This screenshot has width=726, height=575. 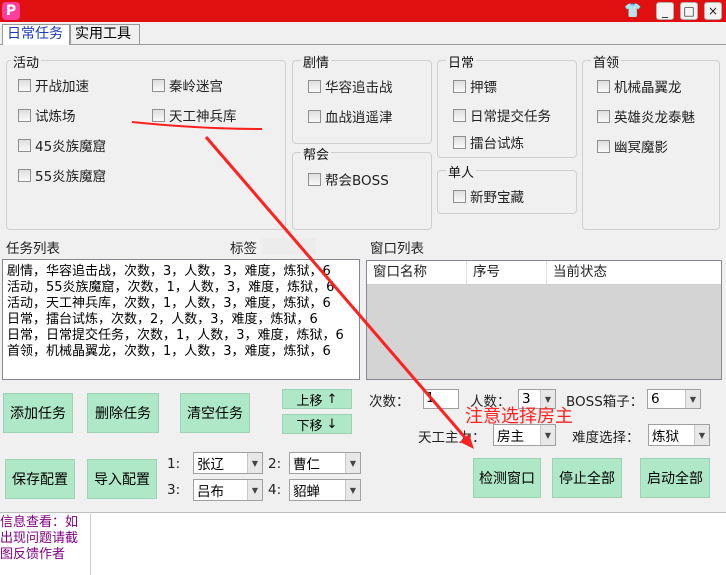 I want to click on underline-annotation, so click(x=197, y=125).